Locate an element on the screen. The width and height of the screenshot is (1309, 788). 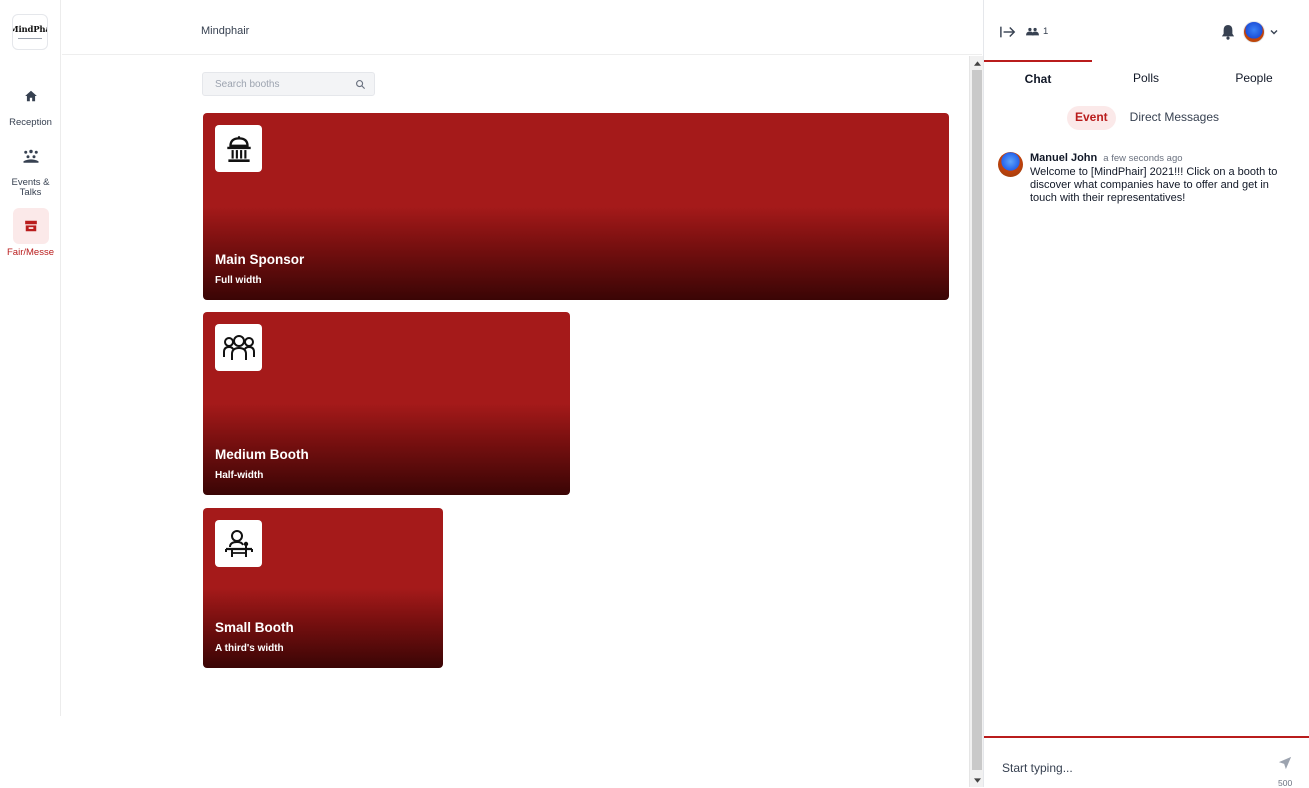
person-at-desk-icon is located at coordinates (238, 543).